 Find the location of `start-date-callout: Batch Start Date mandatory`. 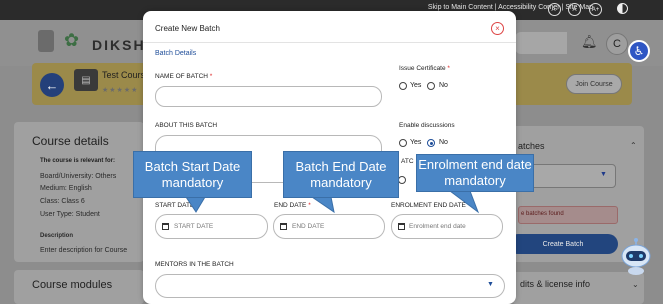

start-date-callout: Batch Start Date mandatory is located at coordinates (192, 174).